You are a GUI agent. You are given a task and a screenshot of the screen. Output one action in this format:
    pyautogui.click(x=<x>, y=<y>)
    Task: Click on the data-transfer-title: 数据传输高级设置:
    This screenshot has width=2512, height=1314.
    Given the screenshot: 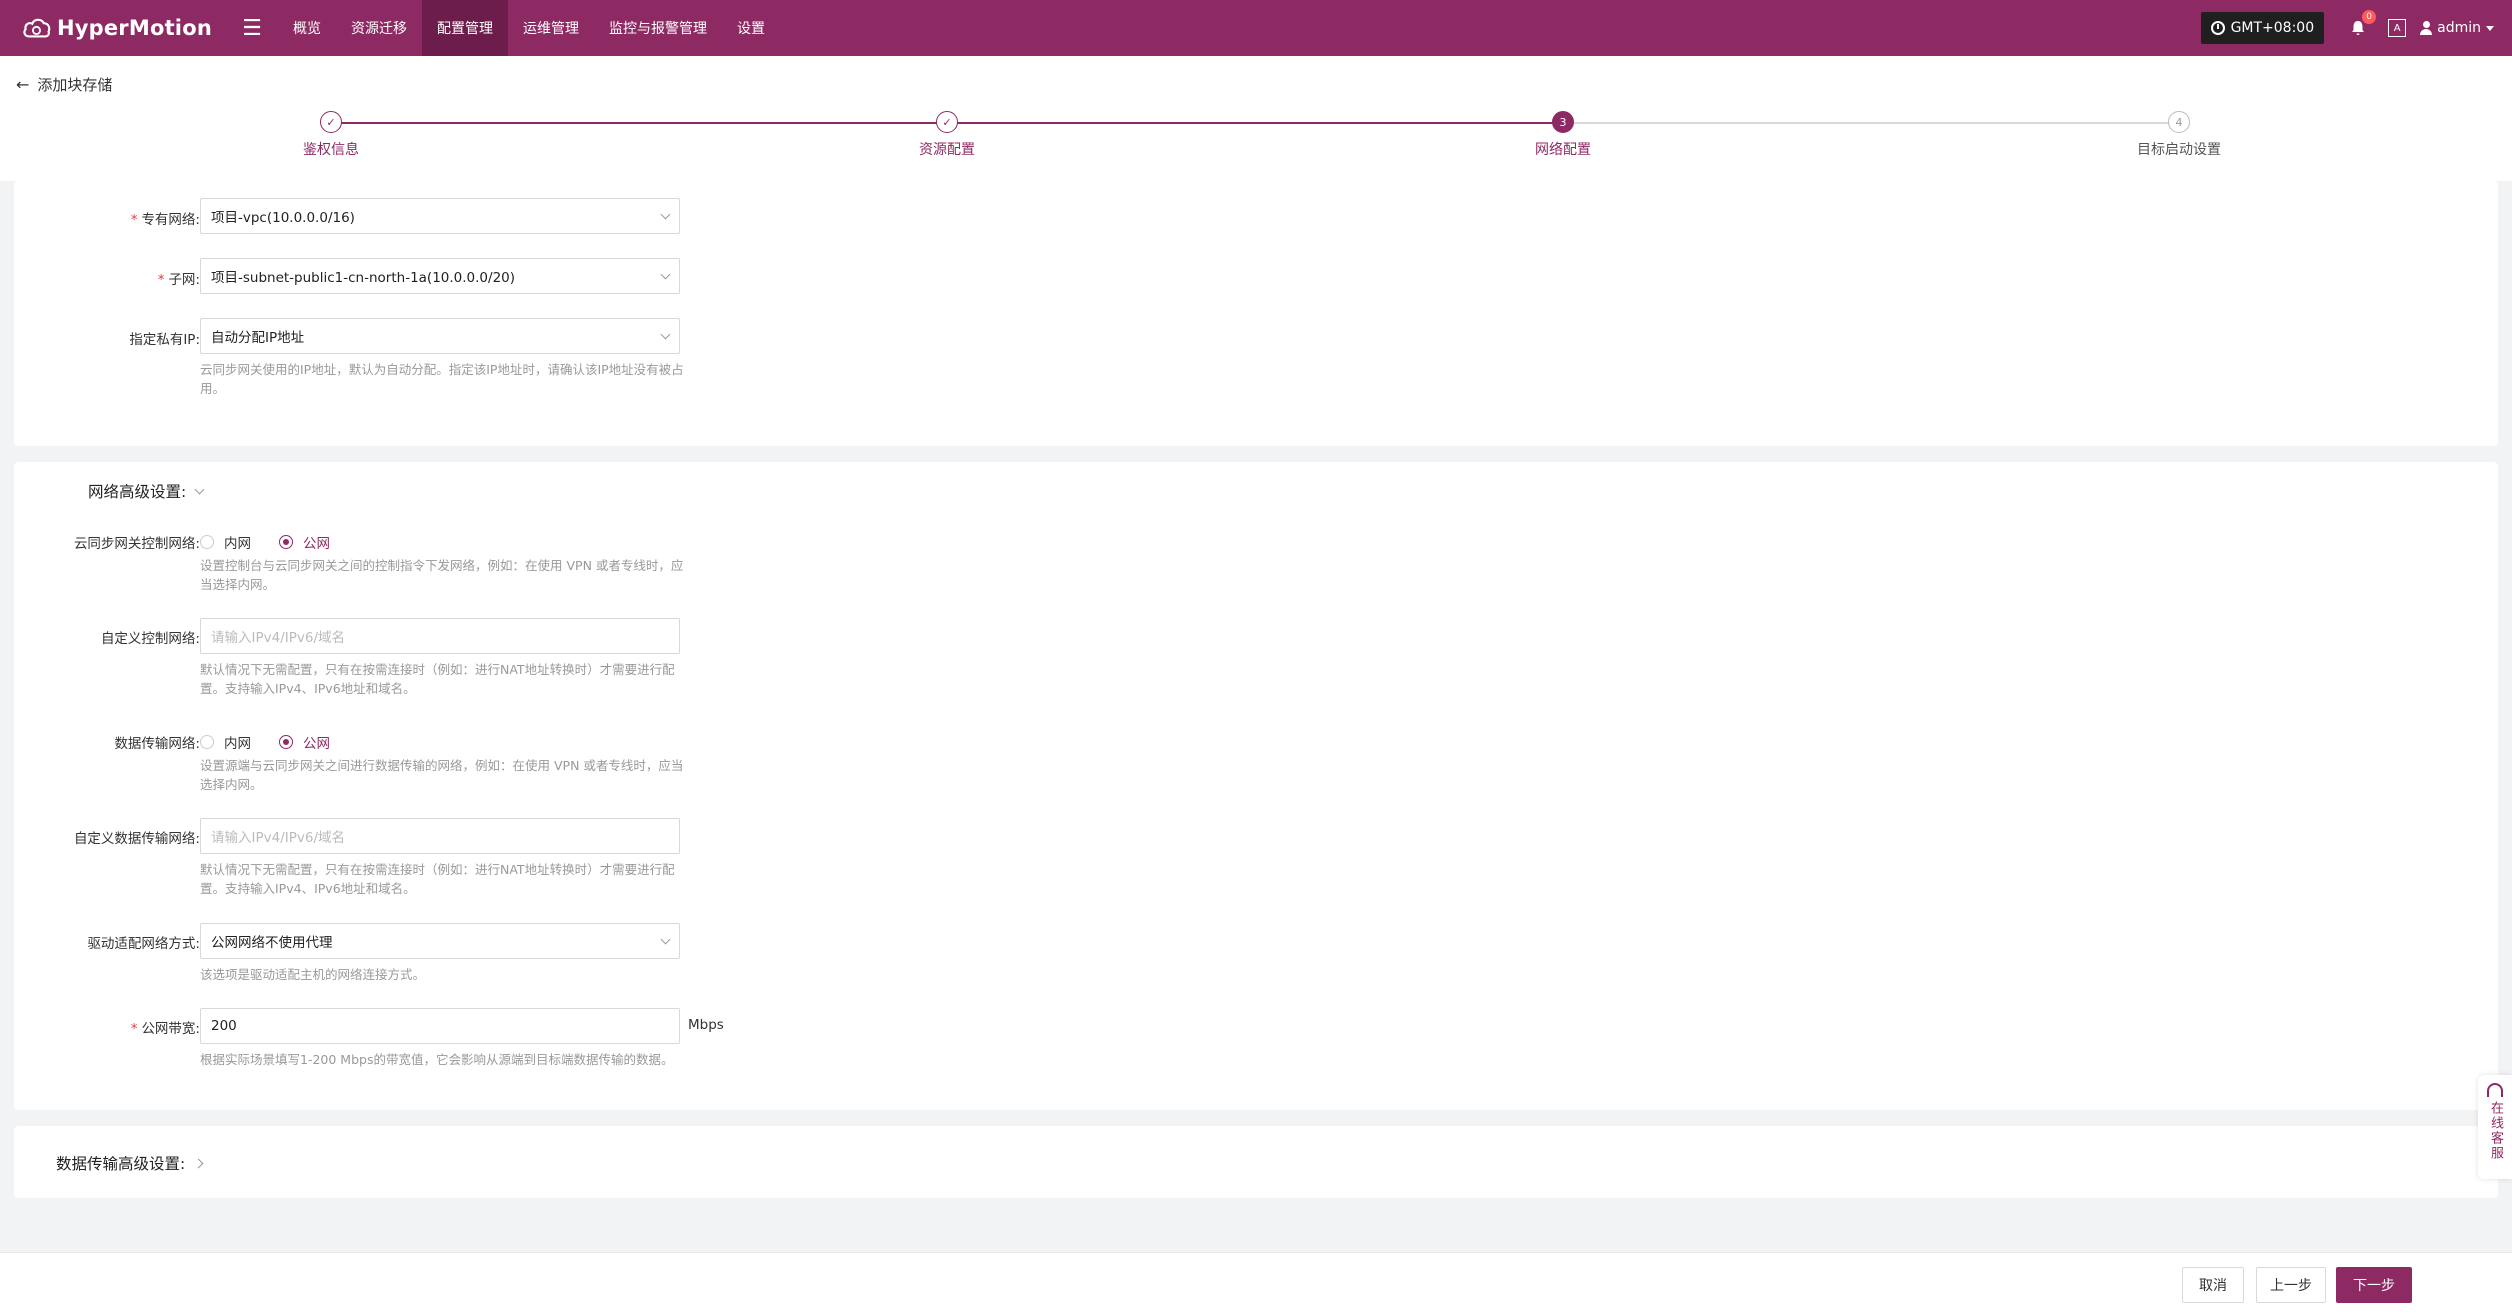 What is the action you would take?
    pyautogui.click(x=121, y=1164)
    